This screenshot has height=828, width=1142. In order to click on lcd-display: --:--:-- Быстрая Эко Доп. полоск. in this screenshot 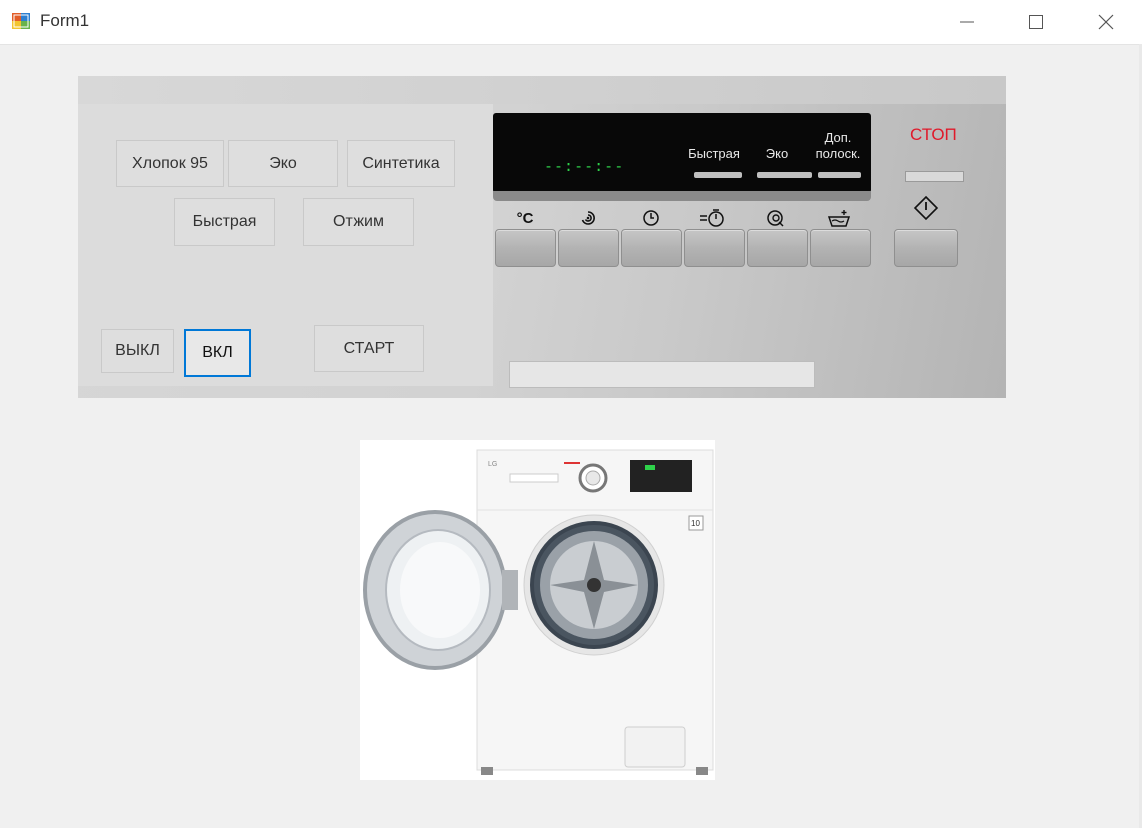, I will do `click(682, 153)`.